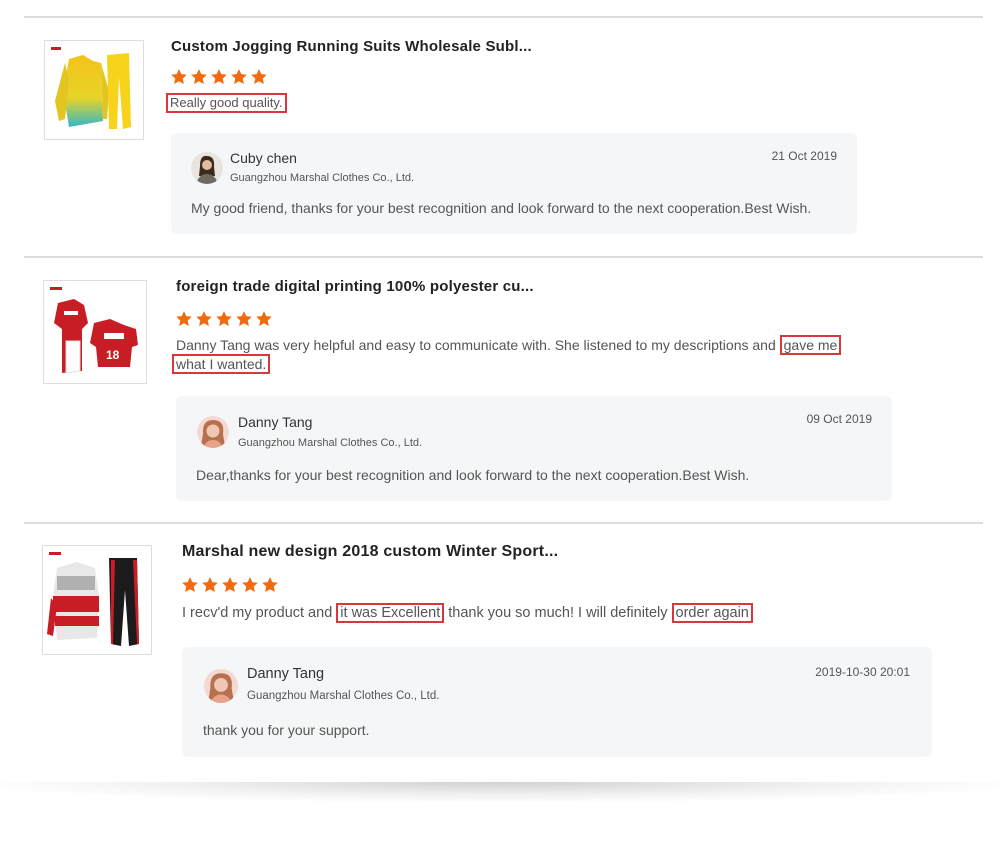 The image size is (1000, 859). I want to click on comment-text: I recv'd my product and, so click(259, 613).